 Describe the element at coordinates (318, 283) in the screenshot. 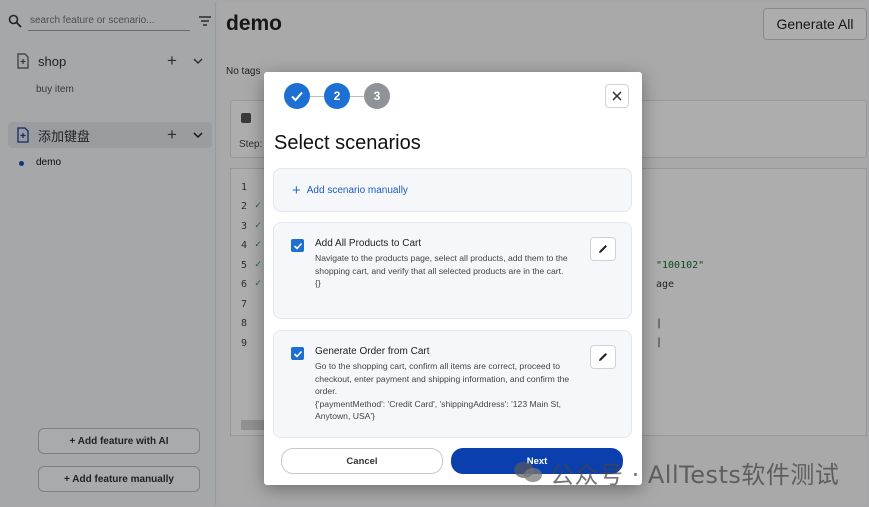

I see `scenario-params: {}` at that location.